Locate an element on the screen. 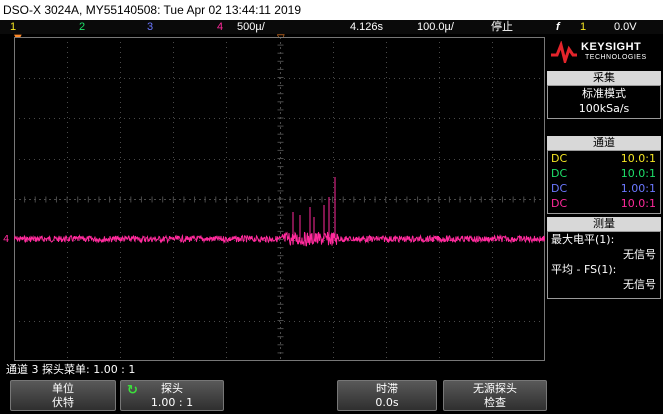 This screenshot has width=663, height=414. probe-softkey: ↻ 探头 1.00 : 1 is located at coordinates (172, 395).